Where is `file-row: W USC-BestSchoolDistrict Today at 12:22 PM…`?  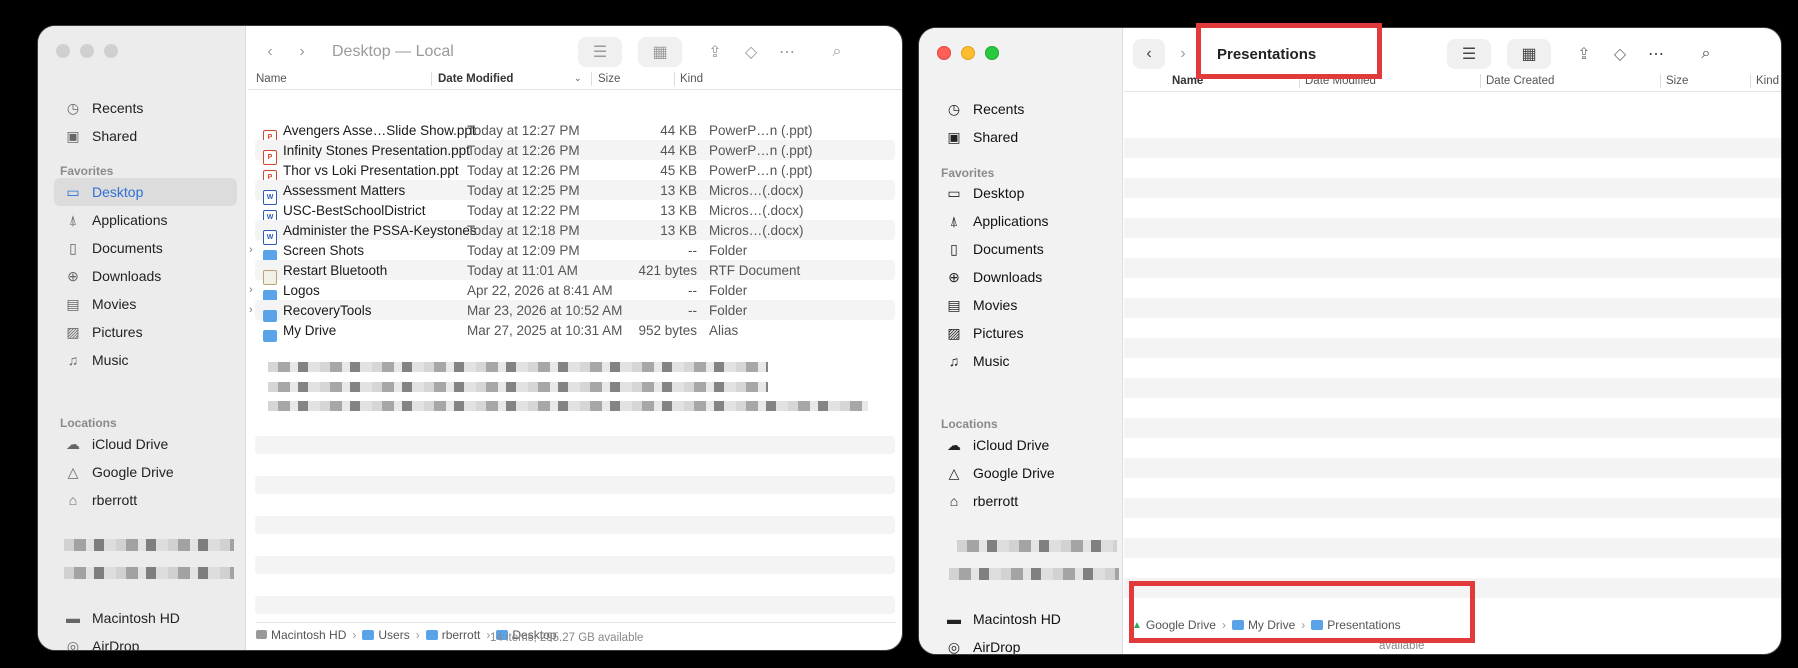 file-row: W USC-BestSchoolDistrict Today at 12:22 PM… is located at coordinates (575, 212).